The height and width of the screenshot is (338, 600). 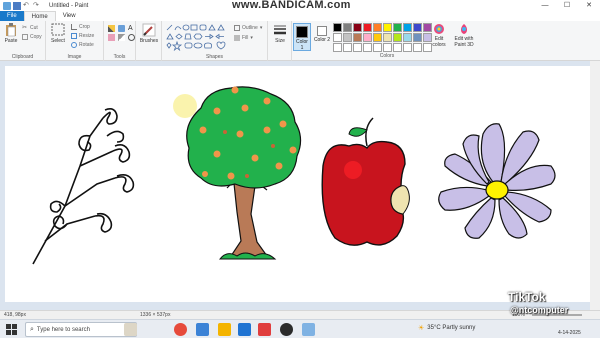 What do you see at coordinates (214, 57) in the screenshot?
I see `shapes-group-label: Shapes` at bounding box center [214, 57].